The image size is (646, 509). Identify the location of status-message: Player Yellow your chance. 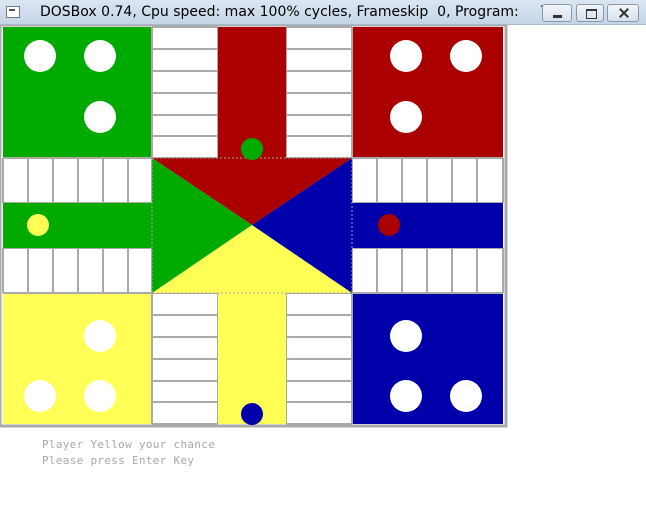
(129, 444).